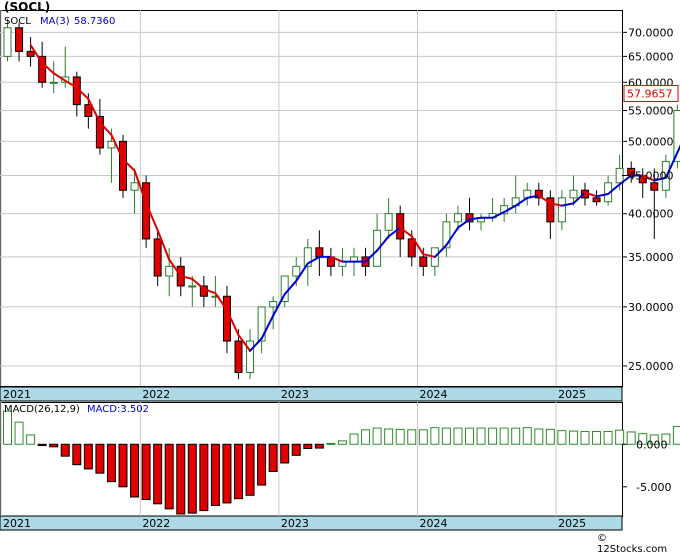  Describe the element at coordinates (651, 366) in the screenshot. I see `price-tick-label: 25.0000` at that location.